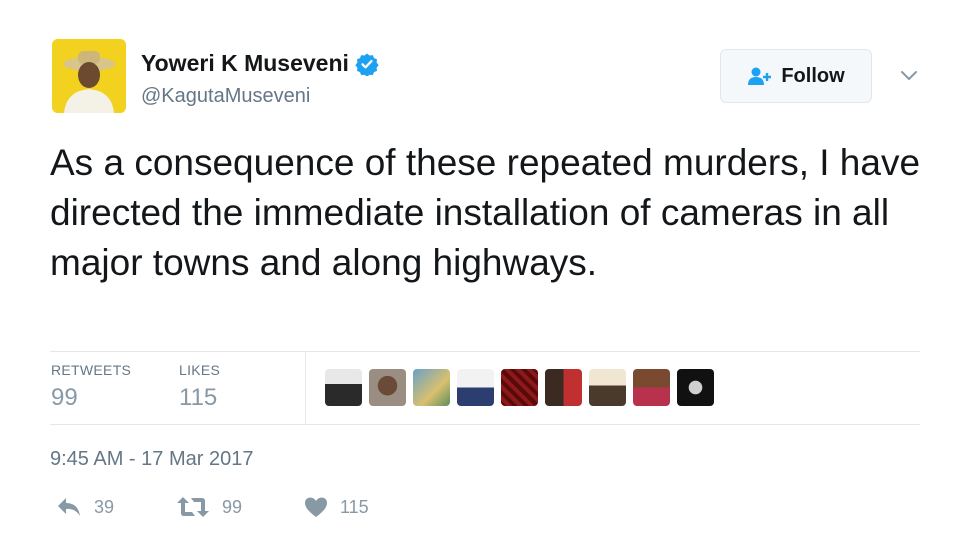 This screenshot has width=976, height=549. I want to click on retweet-count: 99, so click(232, 506).